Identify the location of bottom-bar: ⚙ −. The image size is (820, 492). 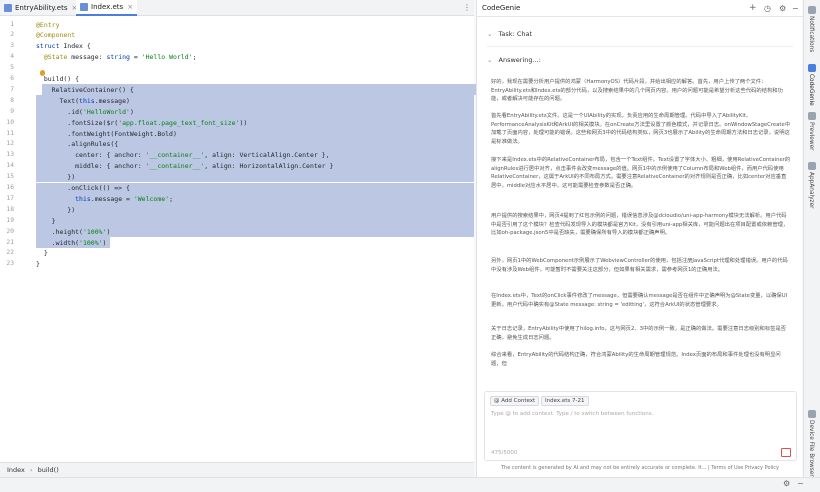
(410, 484).